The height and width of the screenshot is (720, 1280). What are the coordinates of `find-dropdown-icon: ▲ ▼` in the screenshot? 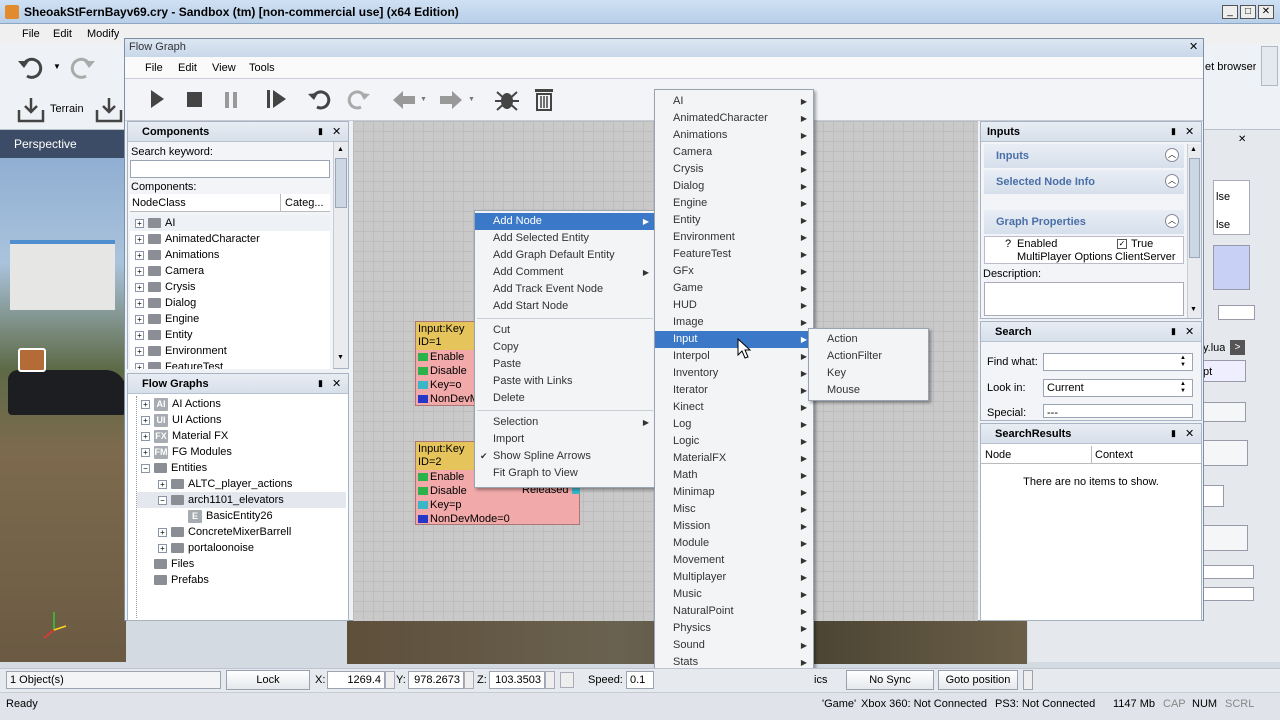 It's located at (1183, 362).